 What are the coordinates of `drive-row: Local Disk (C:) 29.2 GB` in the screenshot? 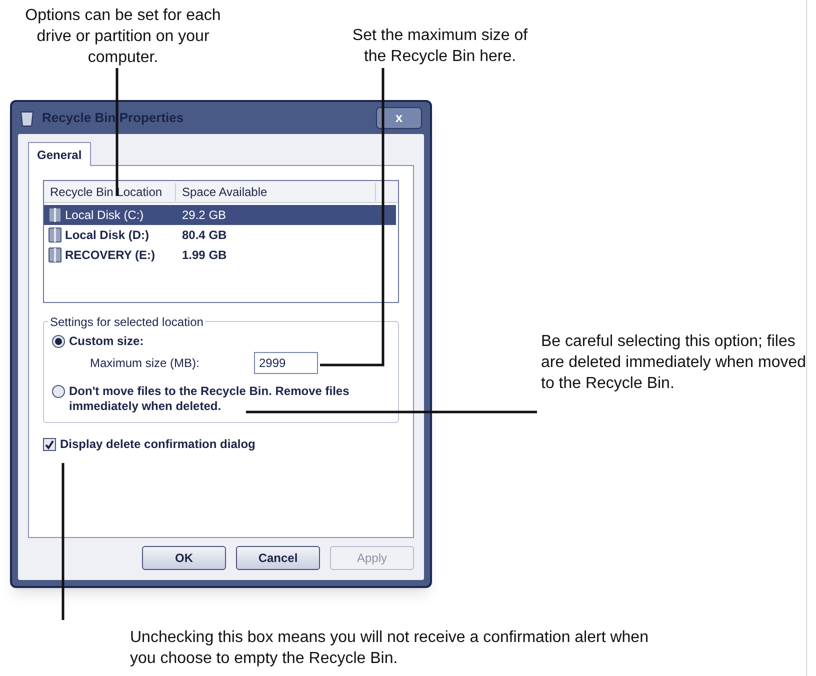 It's located at (220, 215).